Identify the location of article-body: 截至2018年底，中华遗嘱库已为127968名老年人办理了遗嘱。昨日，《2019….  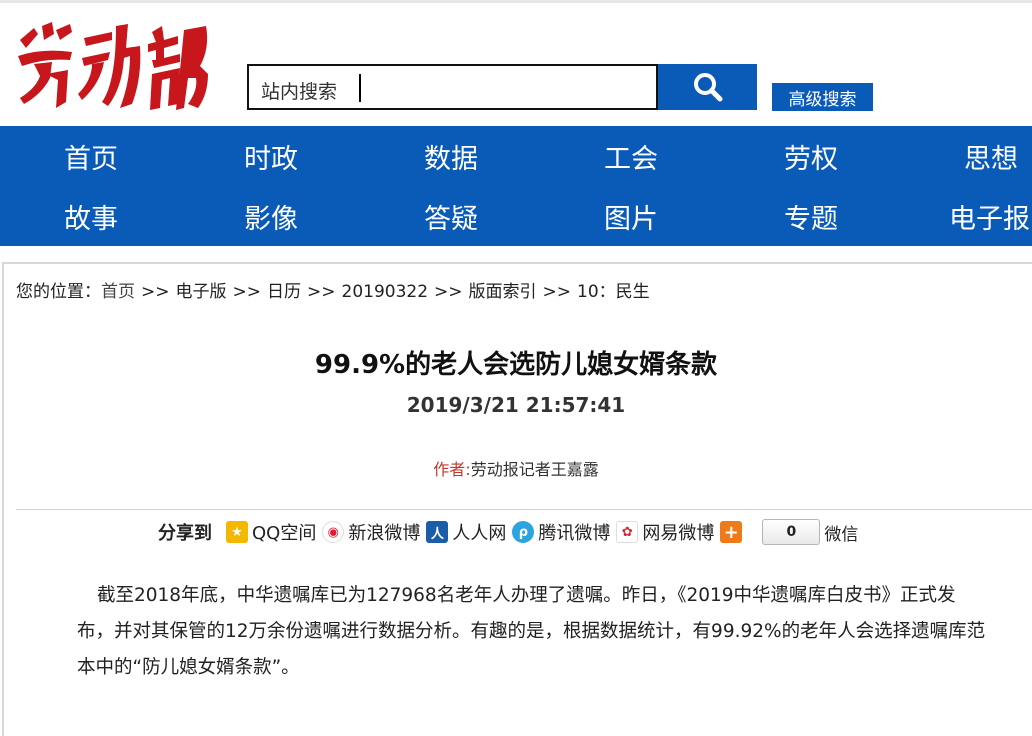
(531, 631).